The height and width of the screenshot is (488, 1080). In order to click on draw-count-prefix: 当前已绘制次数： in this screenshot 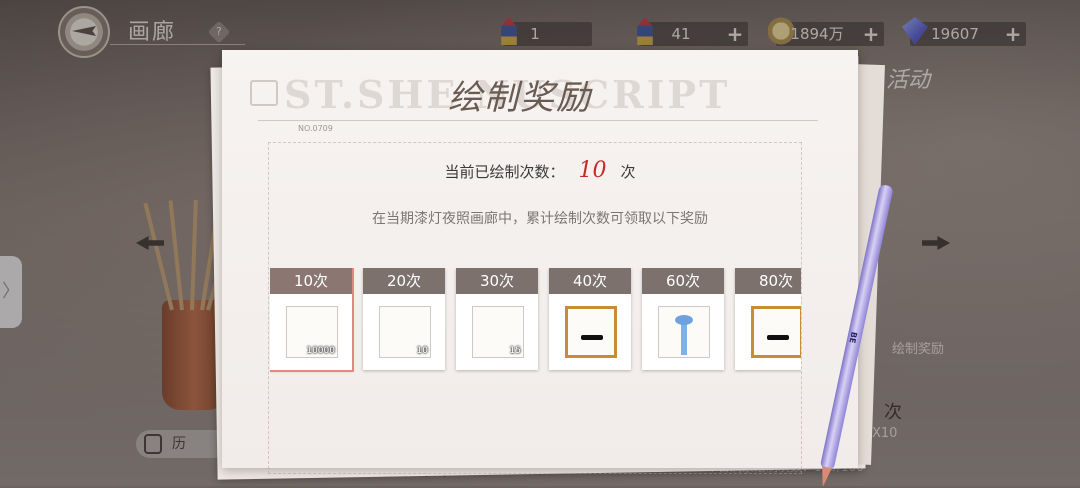, I will do `click(504, 172)`.